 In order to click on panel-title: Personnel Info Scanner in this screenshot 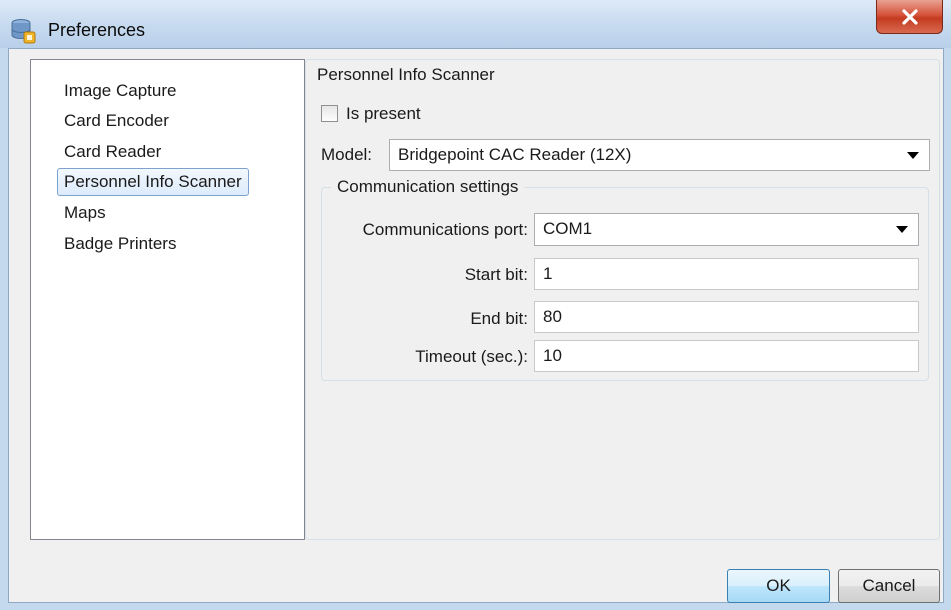, I will do `click(406, 75)`.